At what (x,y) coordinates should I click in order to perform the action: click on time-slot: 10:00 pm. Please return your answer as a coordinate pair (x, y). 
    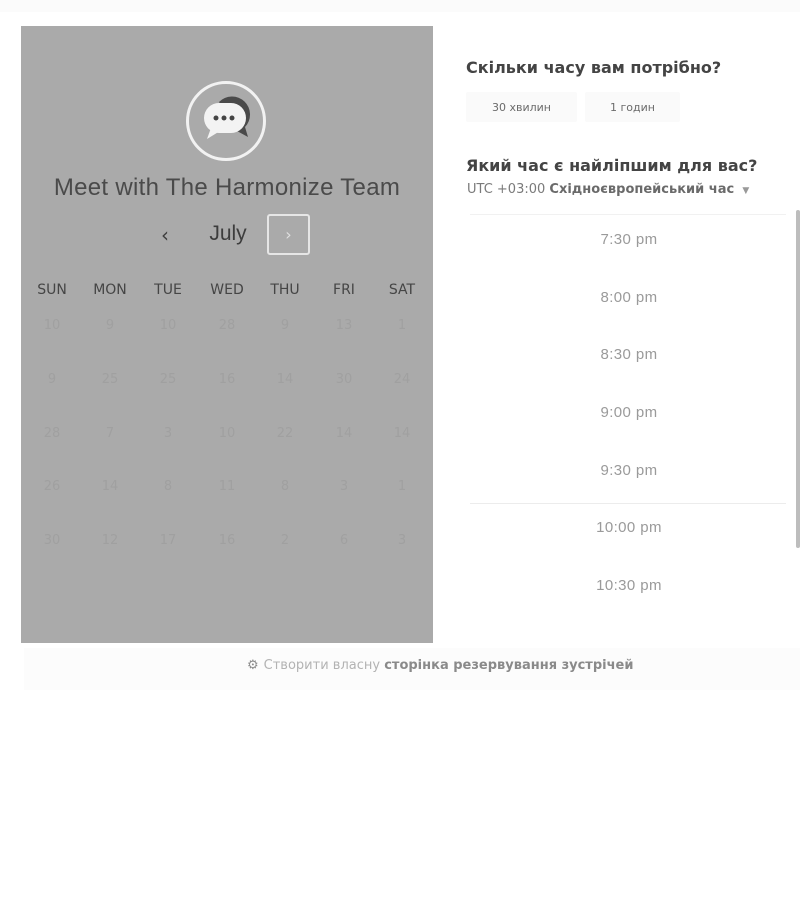
    Looking at the image, I should click on (629, 527).